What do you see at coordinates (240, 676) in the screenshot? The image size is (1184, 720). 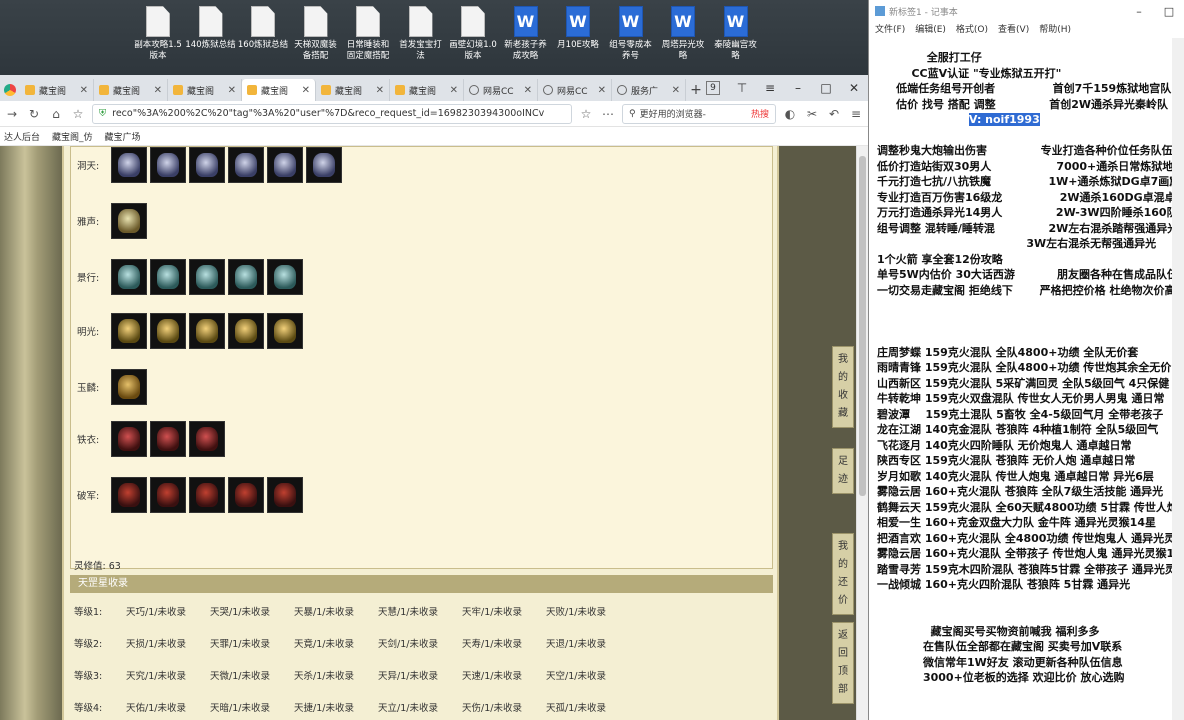 I see `star-status: 天微/1/未收录` at bounding box center [240, 676].